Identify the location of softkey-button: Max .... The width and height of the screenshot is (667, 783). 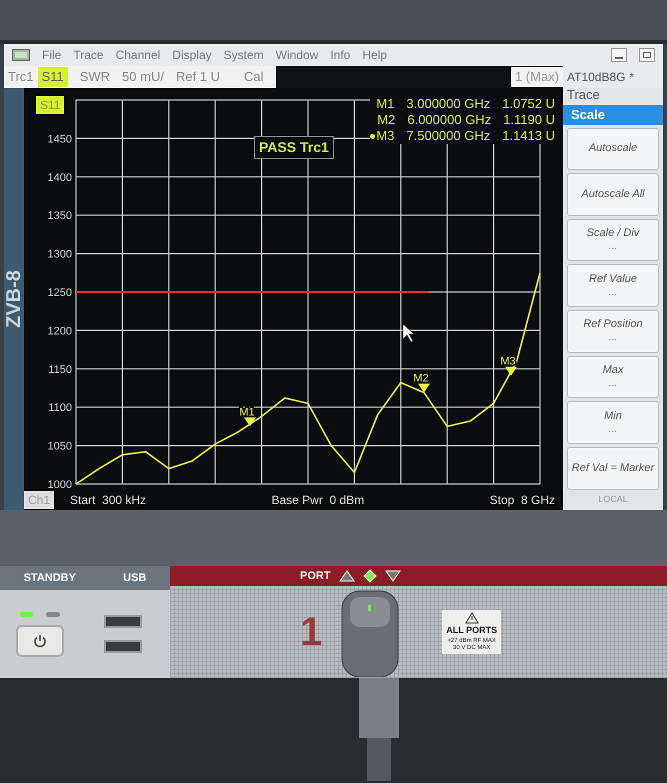
(613, 377).